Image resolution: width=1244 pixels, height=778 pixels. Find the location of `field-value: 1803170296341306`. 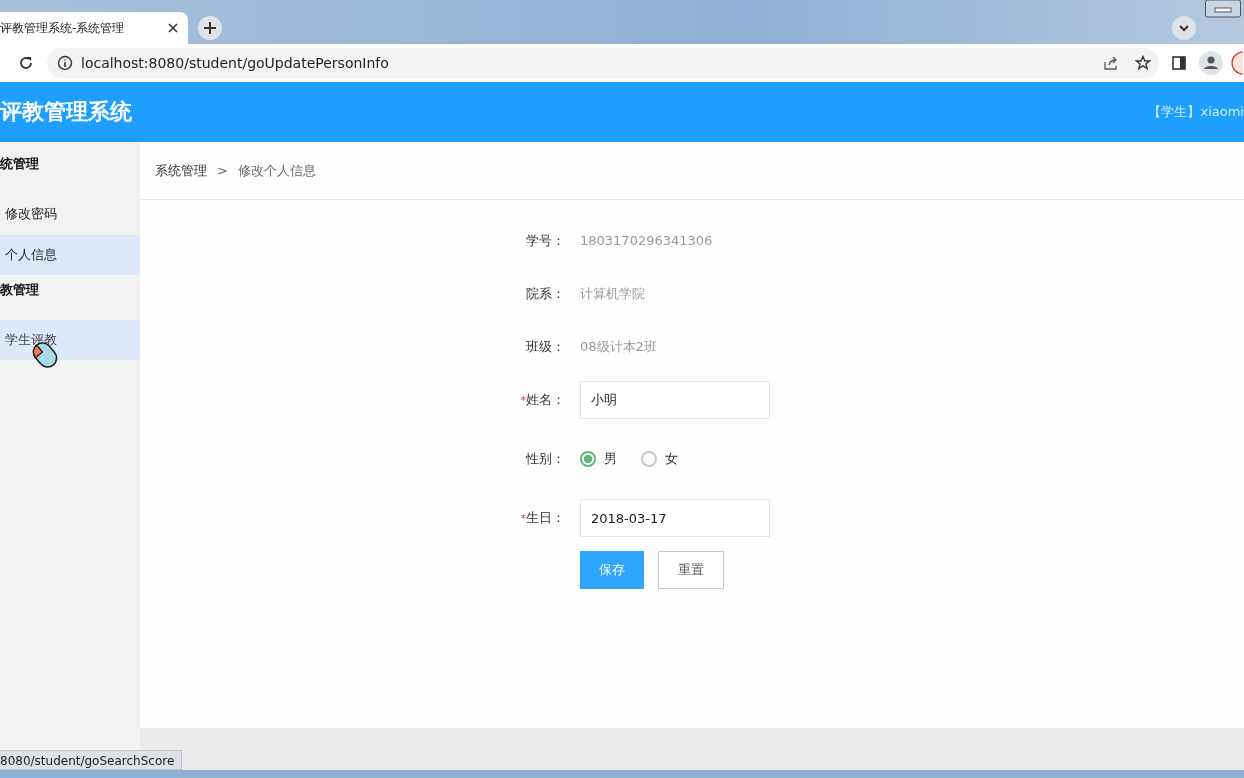

field-value: 1803170296341306 is located at coordinates (646, 240).